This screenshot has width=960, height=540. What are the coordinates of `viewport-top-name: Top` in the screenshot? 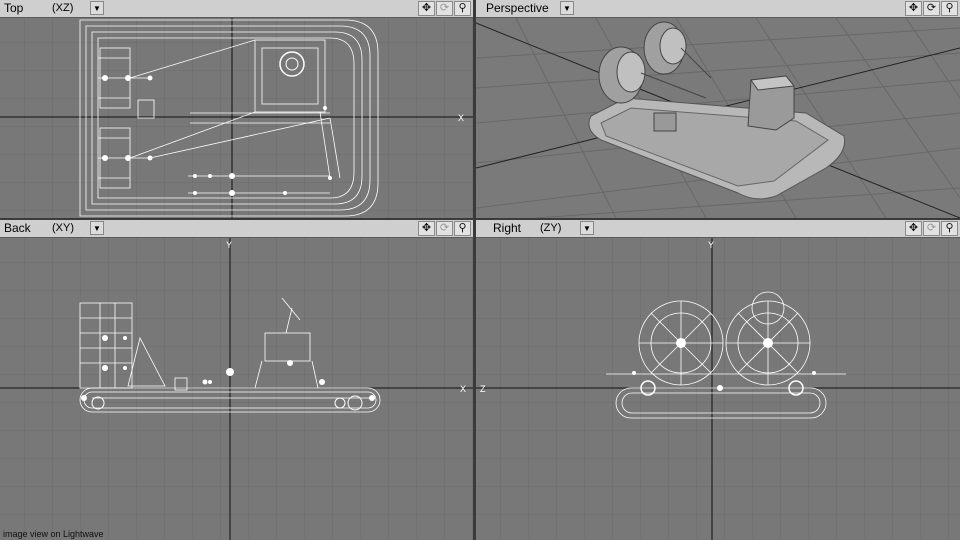 It's located at (13, 8).